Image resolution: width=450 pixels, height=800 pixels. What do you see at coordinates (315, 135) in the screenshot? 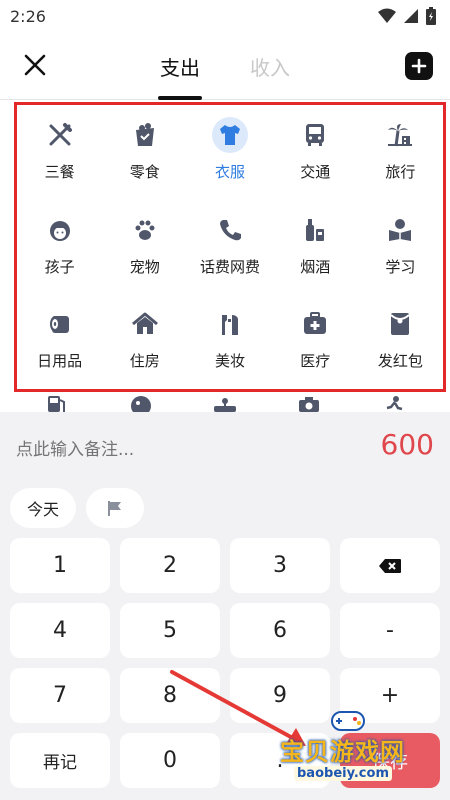
I see `bus-icon` at bounding box center [315, 135].